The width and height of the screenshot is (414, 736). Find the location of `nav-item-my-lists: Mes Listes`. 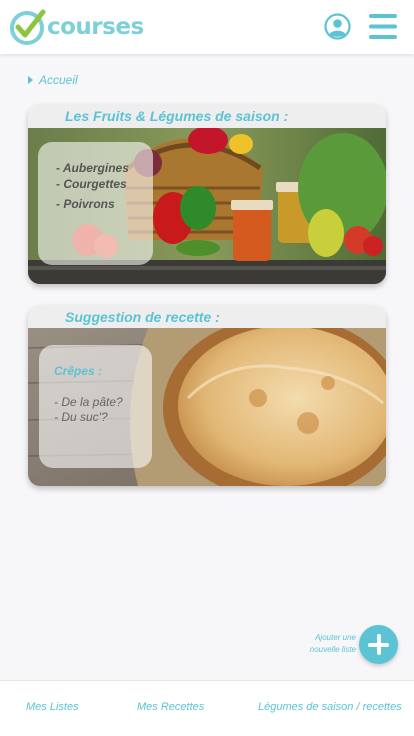

nav-item-my-lists: Mes Listes is located at coordinates (52, 707).